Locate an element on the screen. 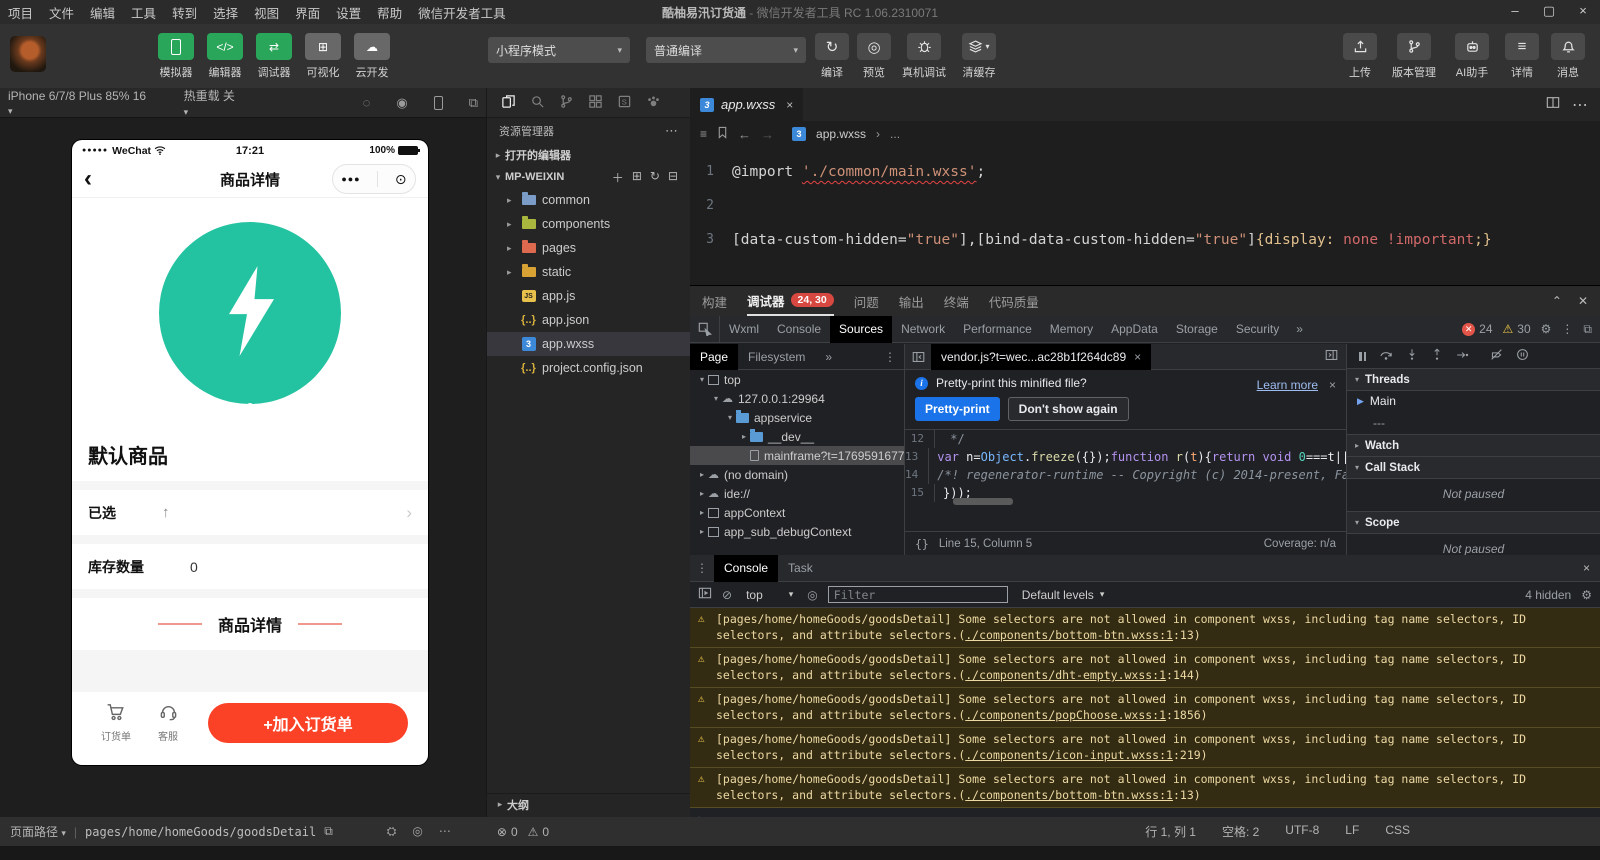 Image resolution: width=1600 pixels, height=860 pixels. back-arrow-icon: ← is located at coordinates (744, 134).